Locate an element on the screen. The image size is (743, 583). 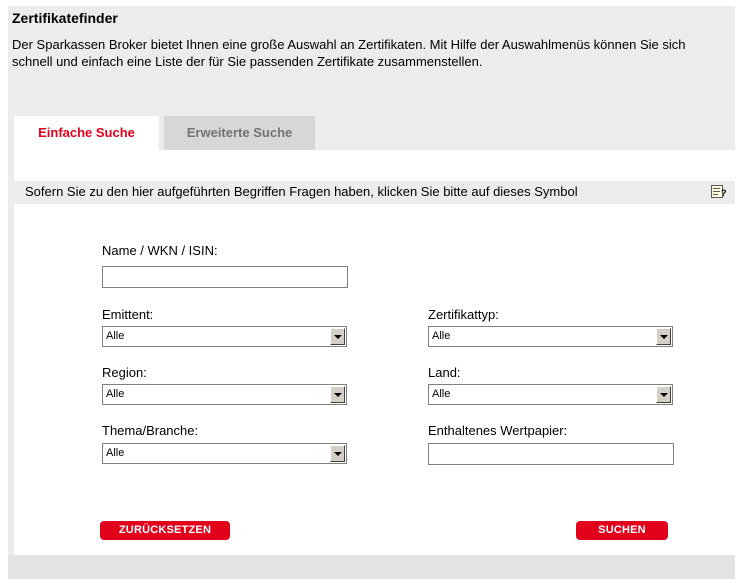
region-select: Alle is located at coordinates (224, 394).